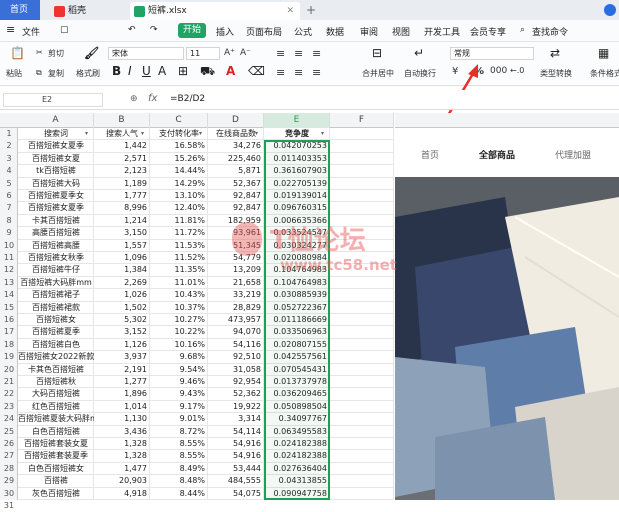 This screenshot has width=619, height=512. I want to click on fill-color-icon: ⛟, so click(207, 72).